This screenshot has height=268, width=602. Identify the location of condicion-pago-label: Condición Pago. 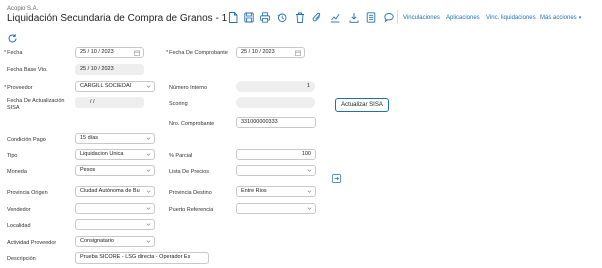
(26, 140).